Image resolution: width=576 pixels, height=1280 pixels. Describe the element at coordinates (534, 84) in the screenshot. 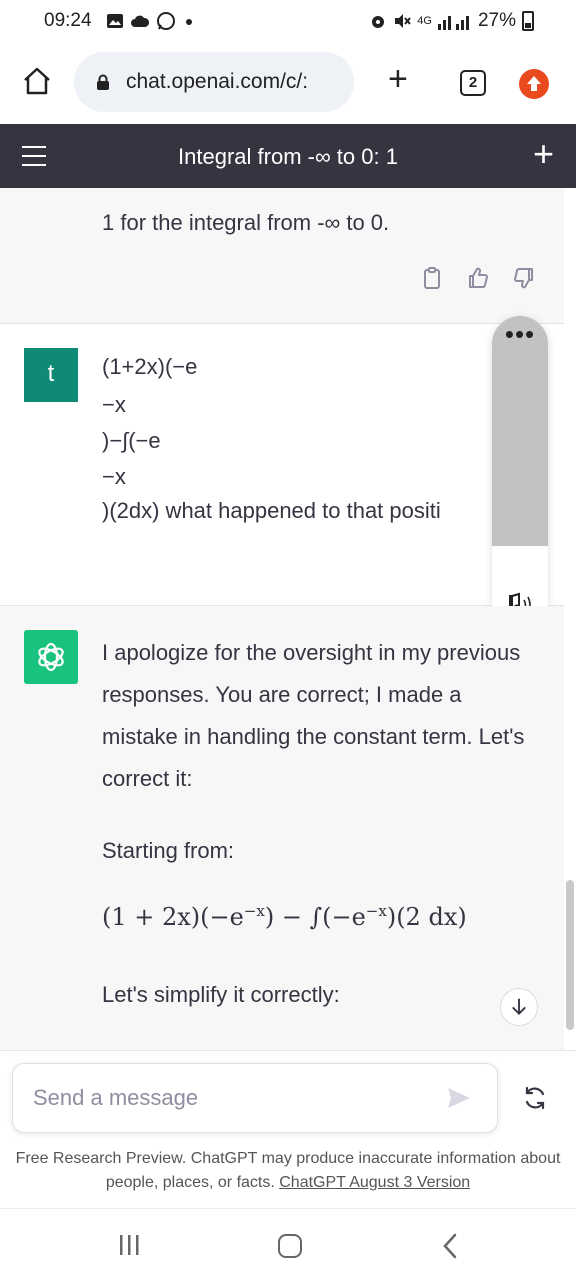

I see `update-icon` at that location.